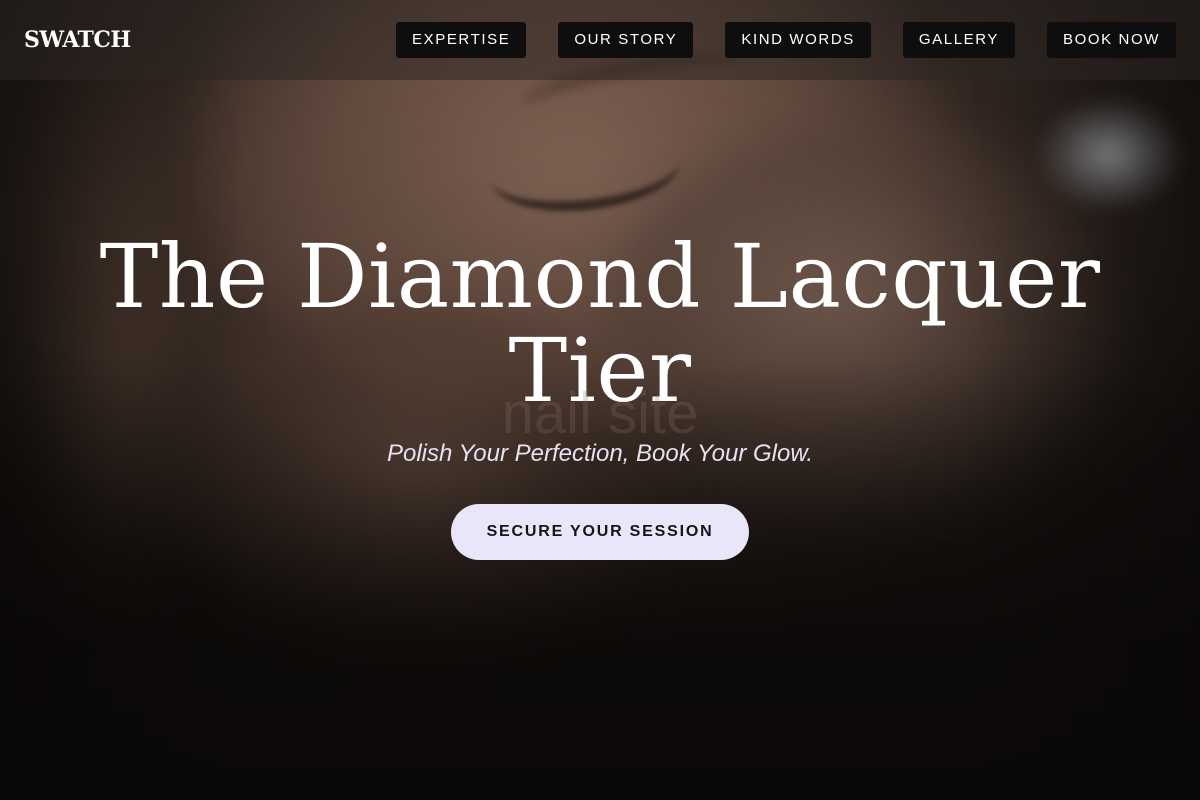  What do you see at coordinates (600, 453) in the screenshot?
I see `hero-tagline: Polish Your Perfection, Book Your Glow.` at bounding box center [600, 453].